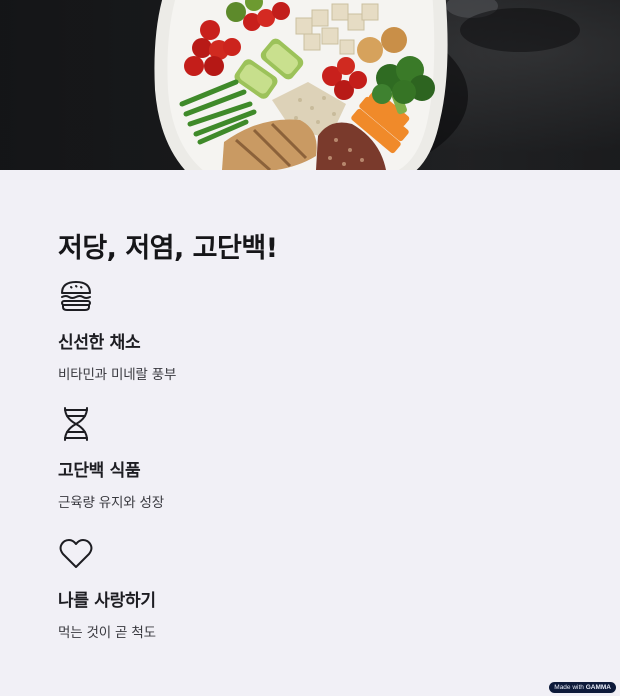 This screenshot has width=620, height=696. I want to click on feature-fresh-vegetables: 신선한 채소 비타민과 미네랄 풍부, so click(258, 330).